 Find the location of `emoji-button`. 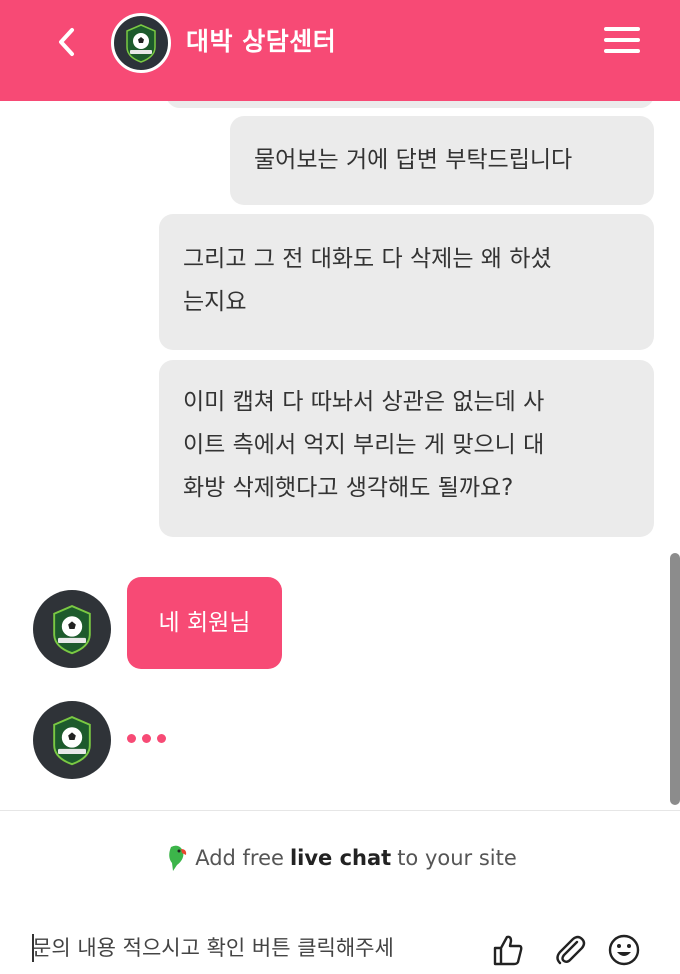

emoji-button is located at coordinates (624, 950).